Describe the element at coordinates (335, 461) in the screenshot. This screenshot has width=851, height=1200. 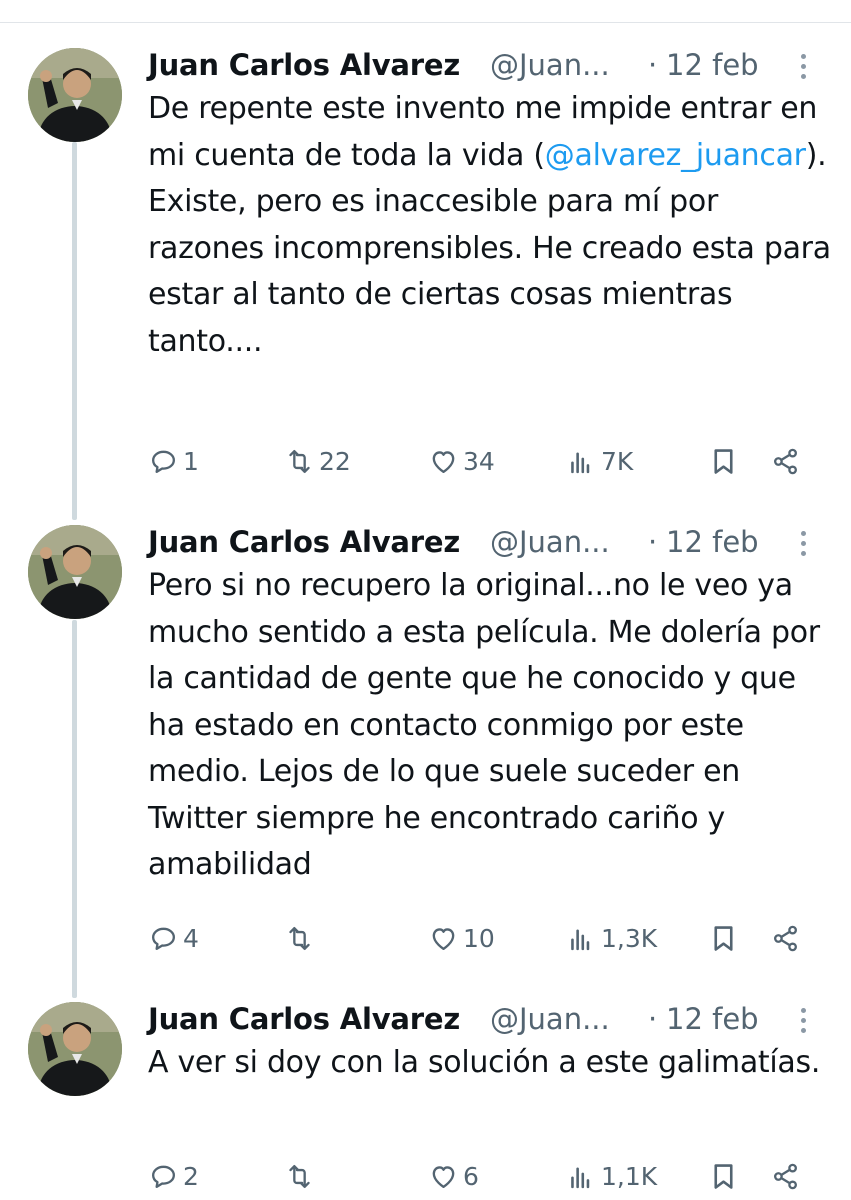
I see `retweet-count: 22` at that location.